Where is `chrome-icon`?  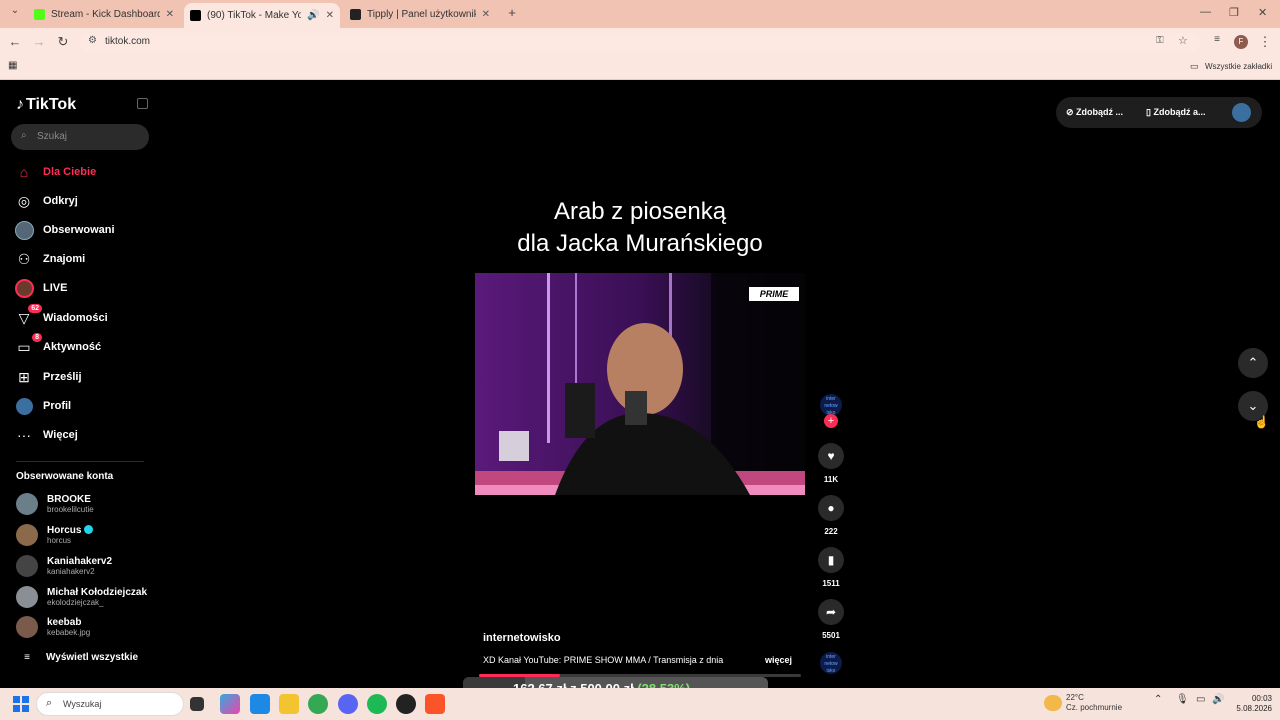 chrome-icon is located at coordinates (318, 704).